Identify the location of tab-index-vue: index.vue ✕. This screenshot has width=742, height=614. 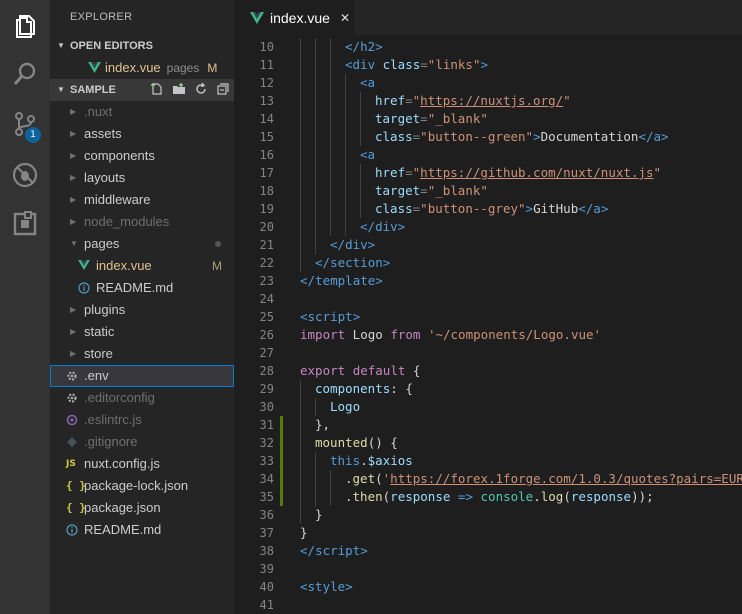
(294, 17).